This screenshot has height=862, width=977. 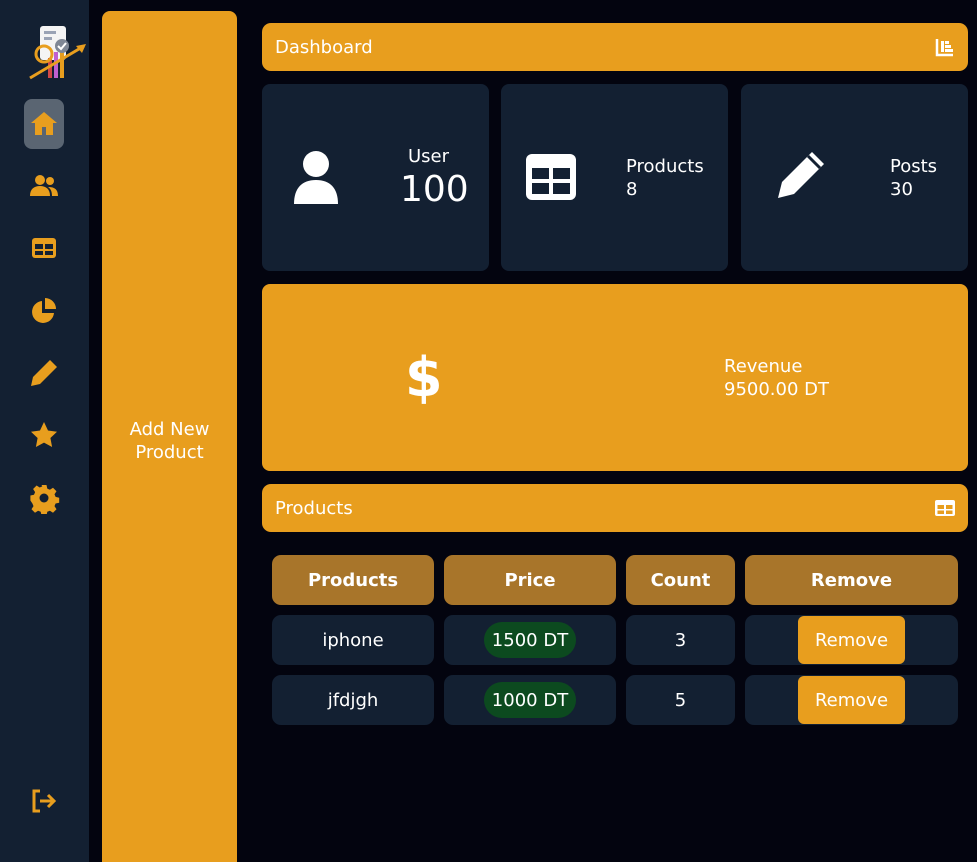 I want to click on nav-chart, so click(x=44, y=311).